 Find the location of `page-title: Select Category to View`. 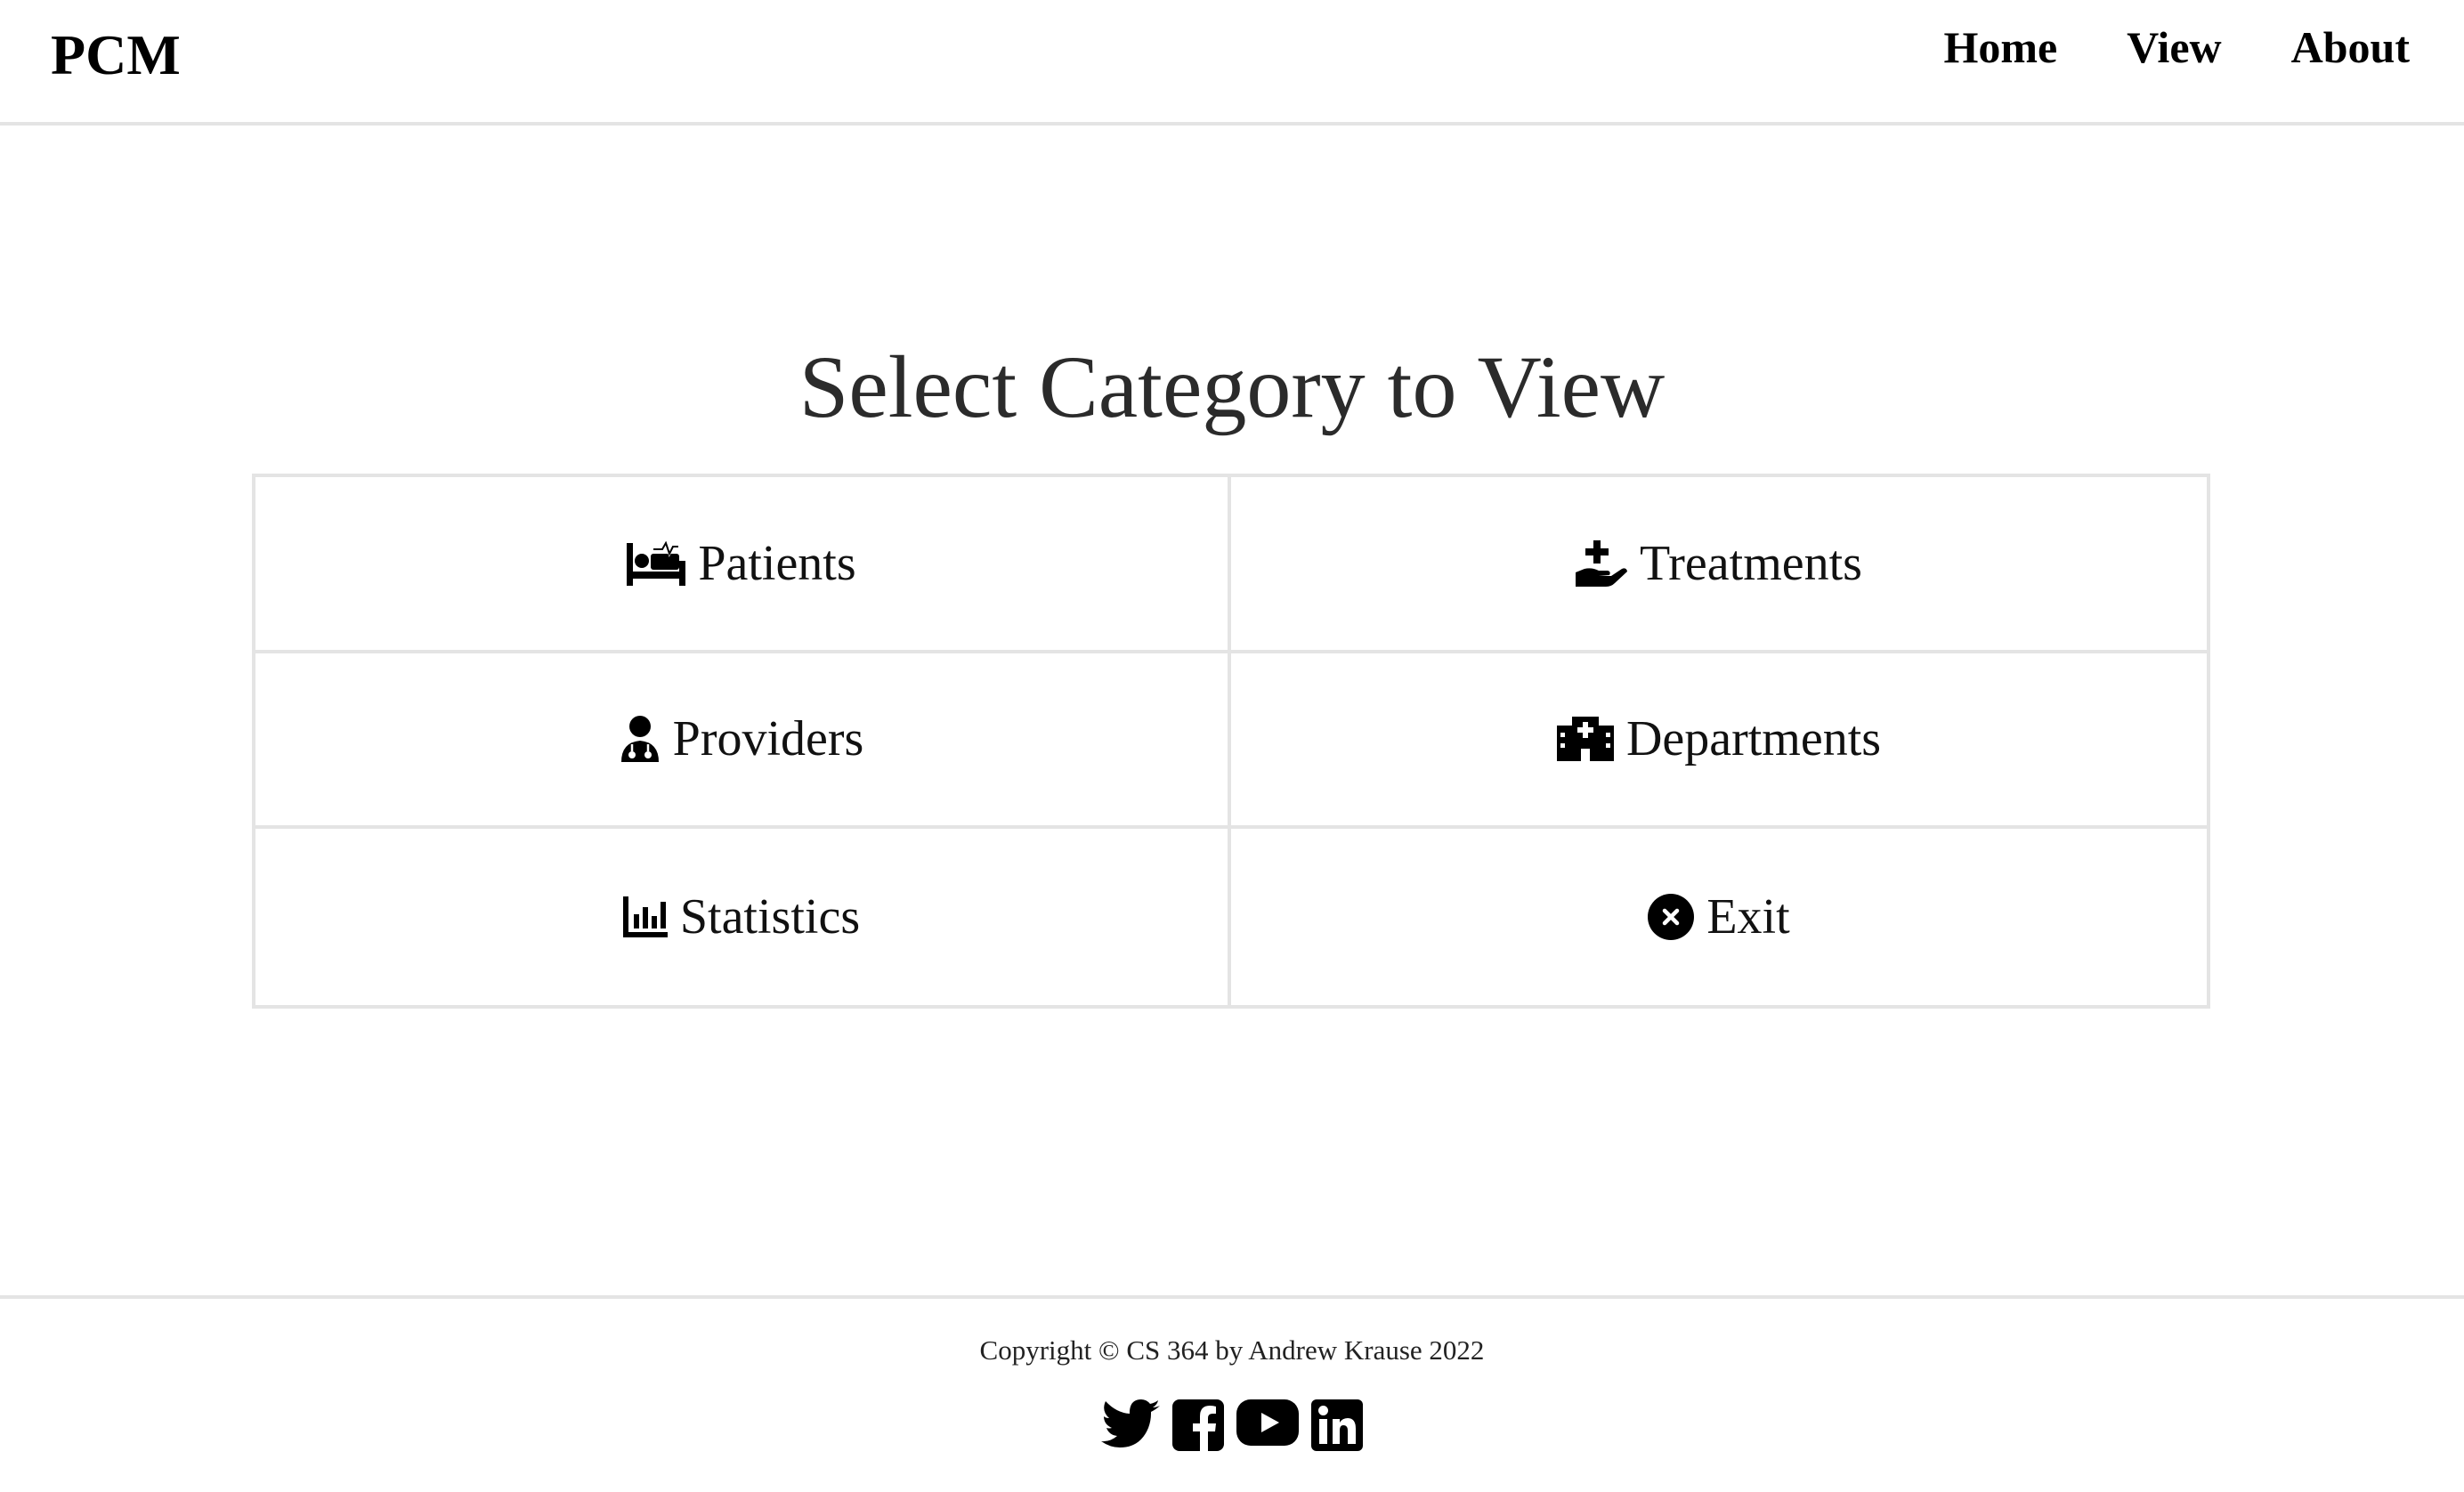

page-title: Select Category to View is located at coordinates (1232, 387).